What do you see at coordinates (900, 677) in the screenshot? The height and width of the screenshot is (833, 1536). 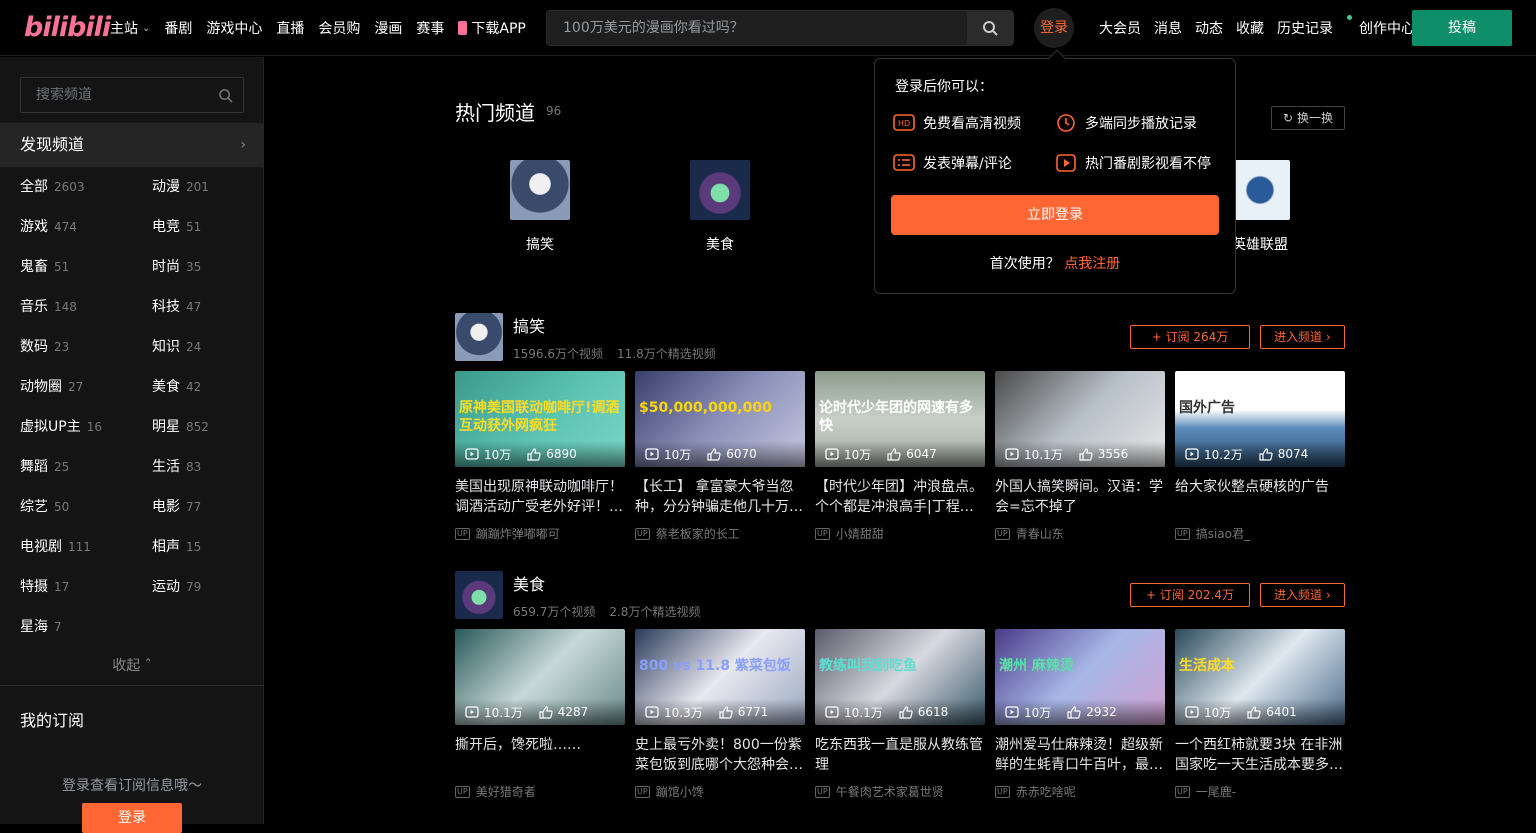 I see `video-thumbnail: 教练叫我别吃鱼 10.1万 6618` at bounding box center [900, 677].